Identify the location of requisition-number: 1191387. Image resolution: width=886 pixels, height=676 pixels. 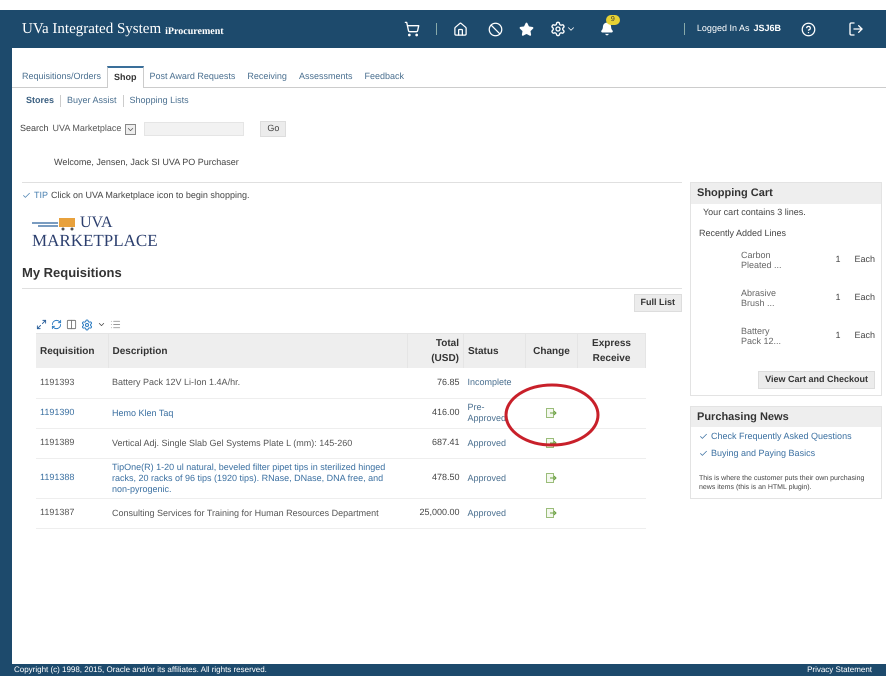
(72, 513).